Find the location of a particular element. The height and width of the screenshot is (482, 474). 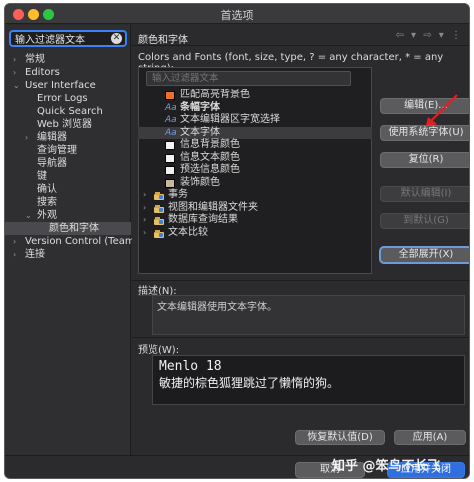

tree-item: 导航器 is located at coordinates (68, 163).